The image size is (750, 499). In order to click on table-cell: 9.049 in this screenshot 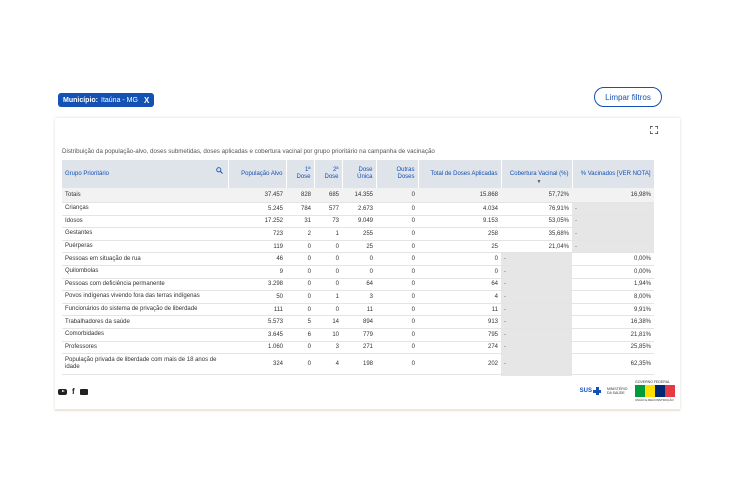, I will do `click(359, 222)`.